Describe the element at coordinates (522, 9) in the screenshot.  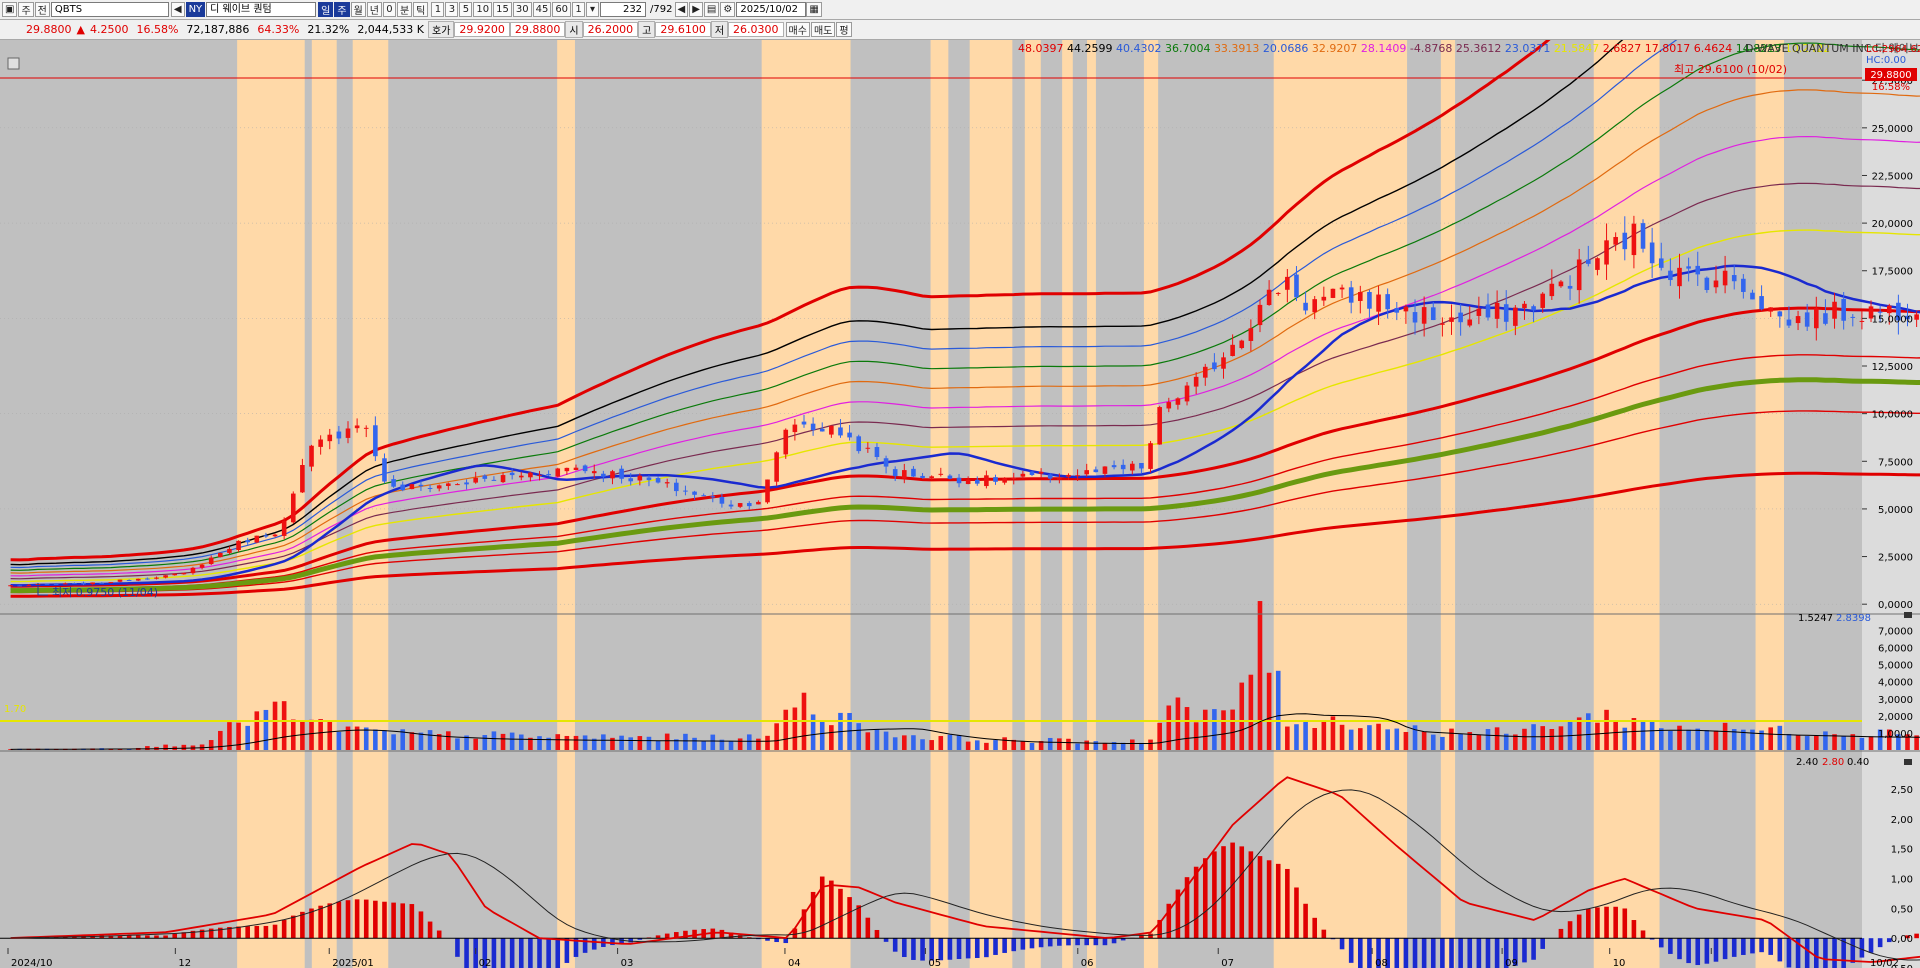
I see `interval-button: 30` at that location.